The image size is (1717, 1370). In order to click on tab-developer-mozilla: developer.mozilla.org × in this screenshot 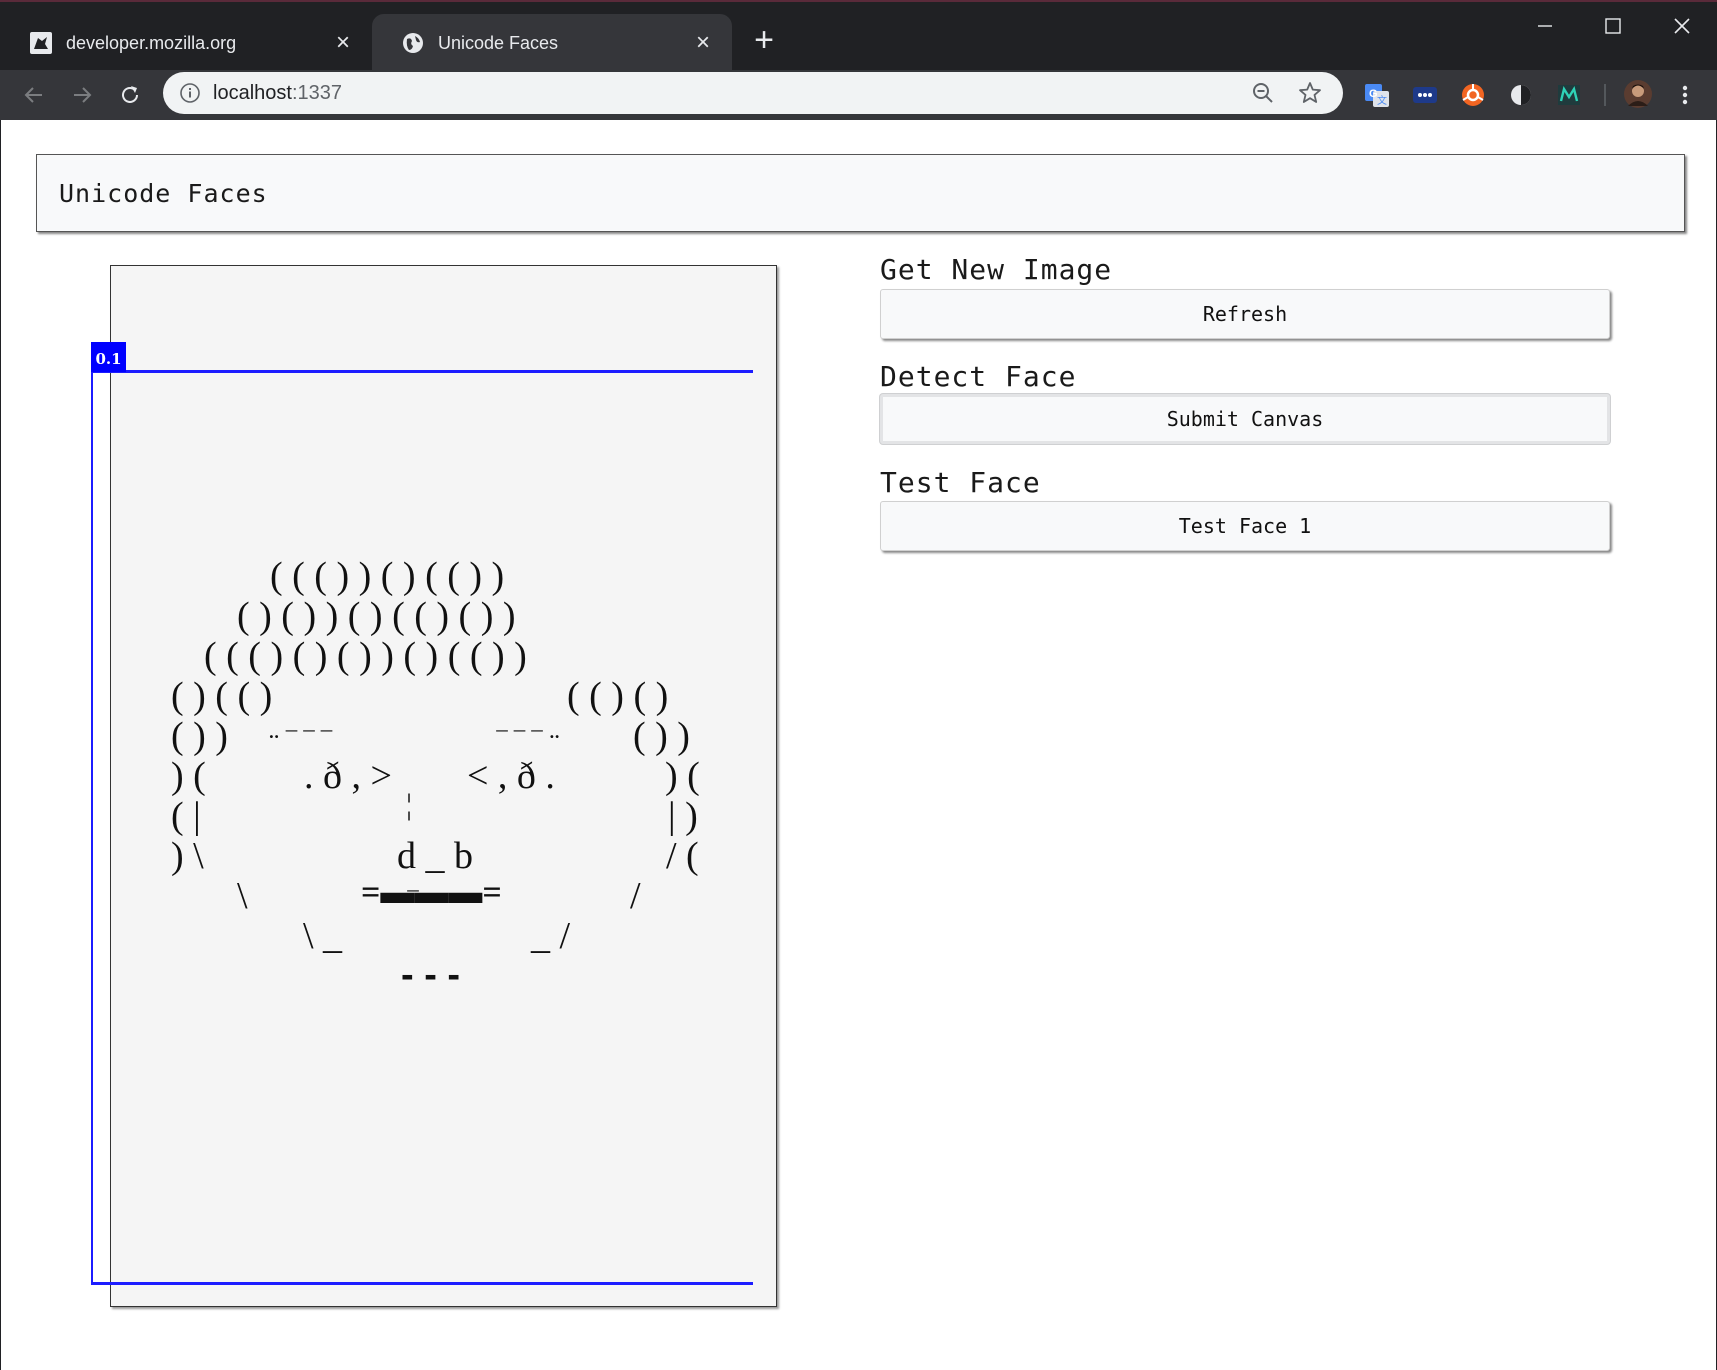, I will do `click(186, 43)`.